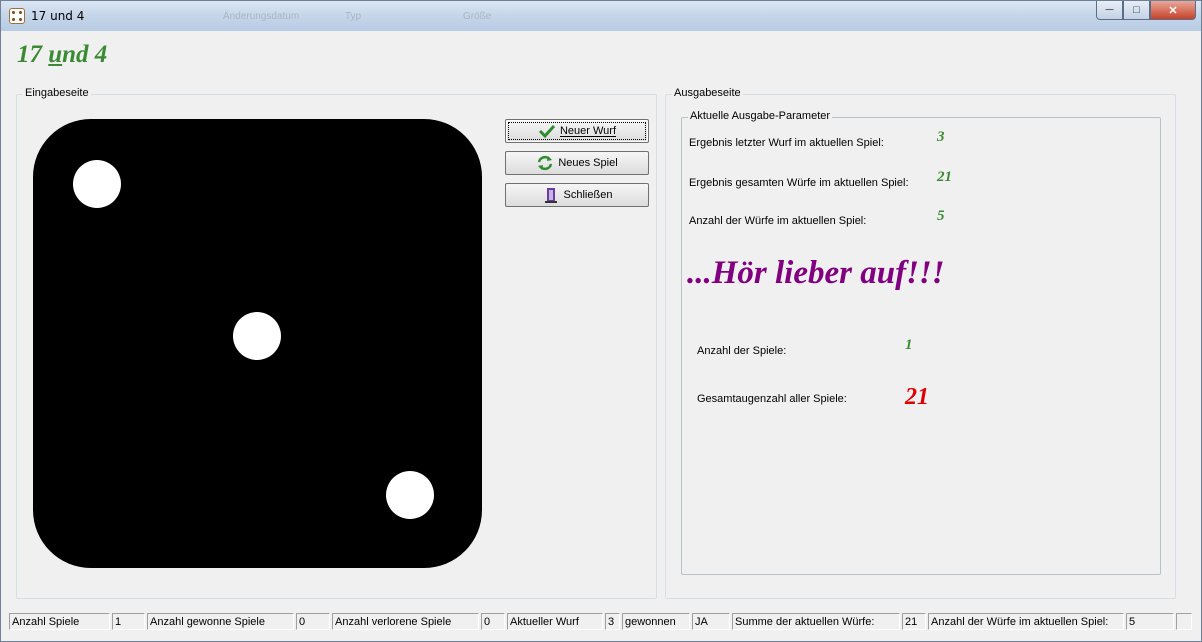 This screenshot has height=642, width=1202. What do you see at coordinates (914, 621) in the screenshot?
I see `status-sum-value: 21` at bounding box center [914, 621].